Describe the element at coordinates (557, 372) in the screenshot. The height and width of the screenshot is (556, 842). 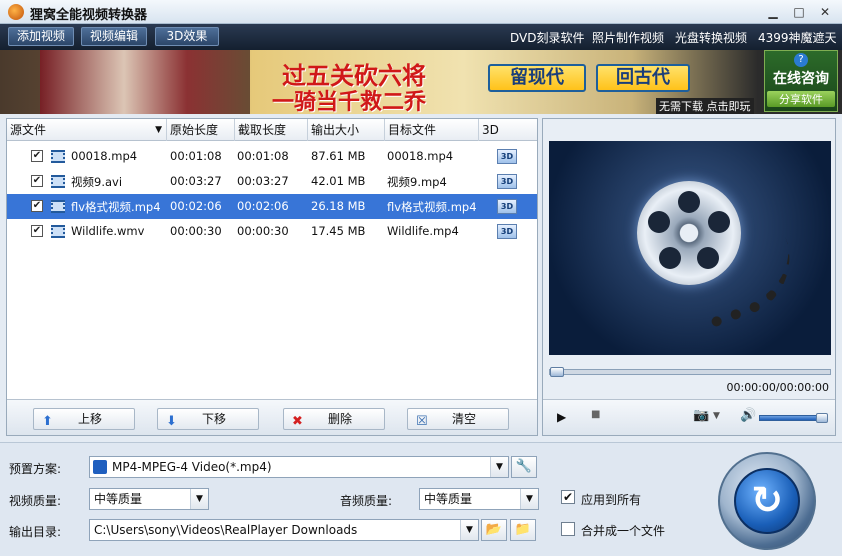
I see `seek-handle` at that location.